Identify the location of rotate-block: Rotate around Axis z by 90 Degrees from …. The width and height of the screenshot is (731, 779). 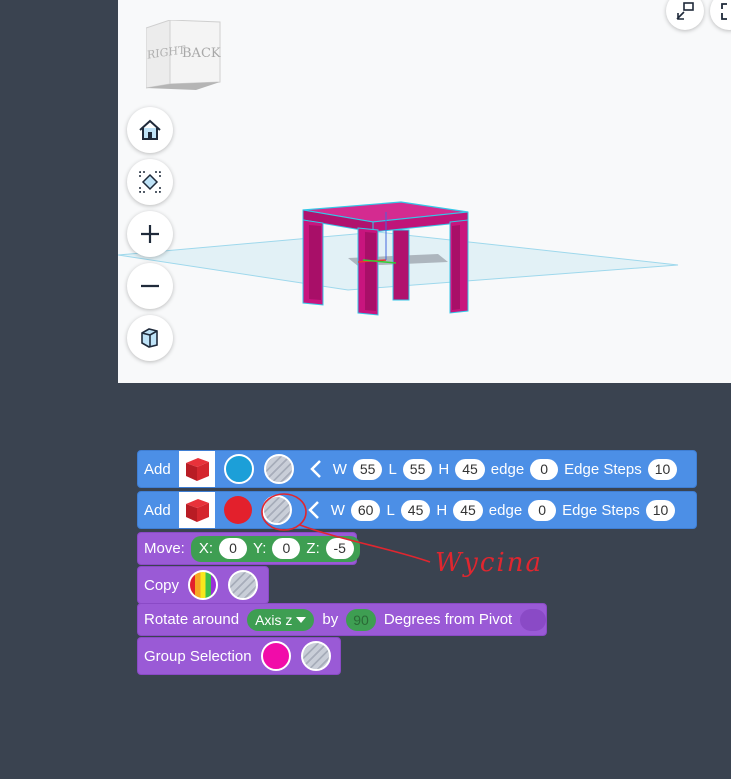
(342, 619).